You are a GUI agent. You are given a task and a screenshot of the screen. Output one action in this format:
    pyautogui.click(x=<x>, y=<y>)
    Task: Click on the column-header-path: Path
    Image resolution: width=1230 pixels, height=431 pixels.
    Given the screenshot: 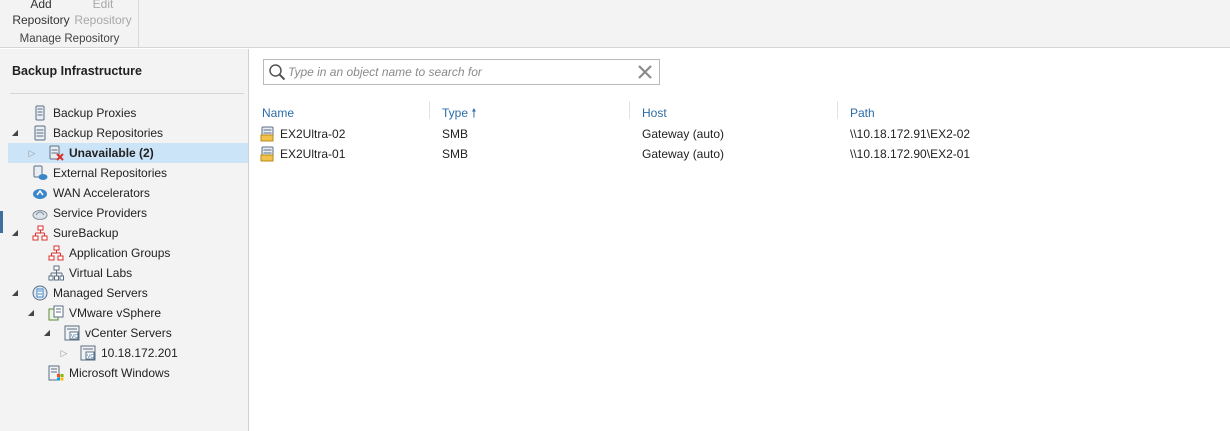 What is the action you would take?
    pyautogui.click(x=862, y=113)
    